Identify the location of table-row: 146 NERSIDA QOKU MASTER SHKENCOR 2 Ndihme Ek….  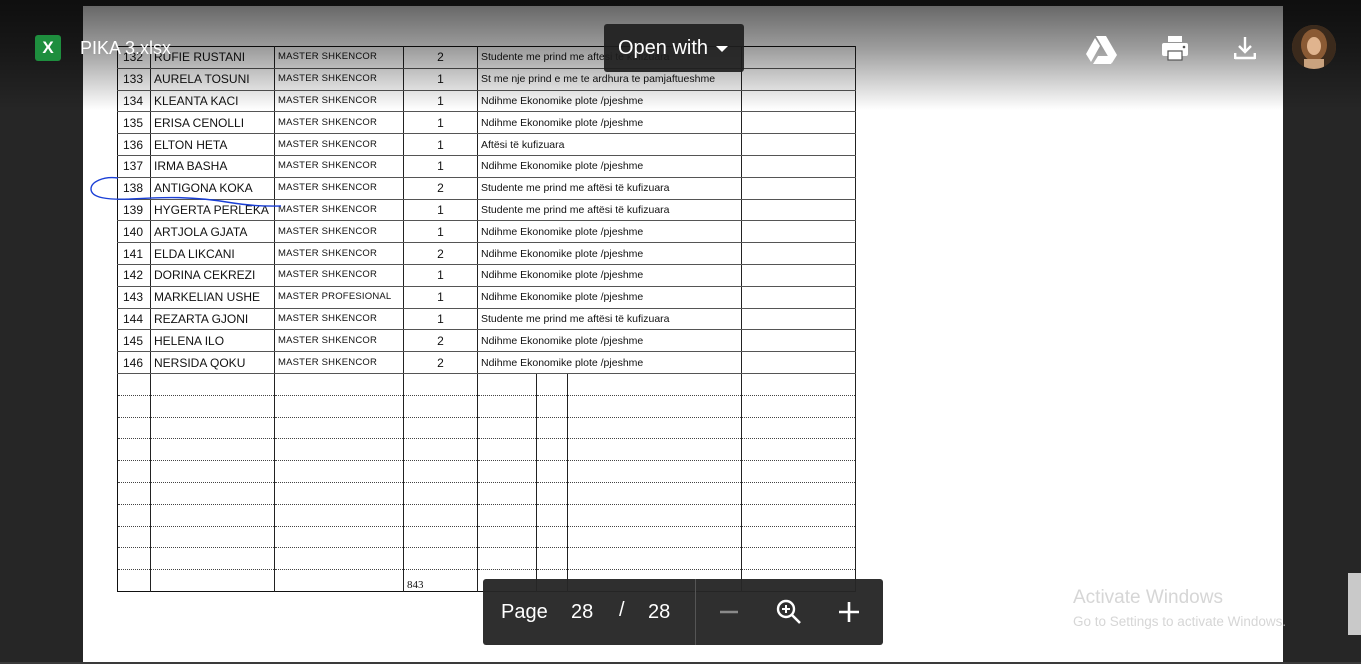
(486, 362).